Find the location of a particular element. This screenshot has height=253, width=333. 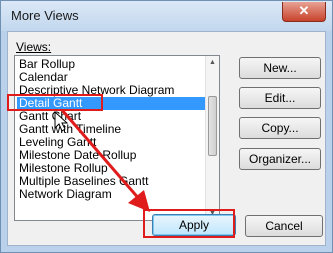

views-label-text: Views: is located at coordinates (34, 47).